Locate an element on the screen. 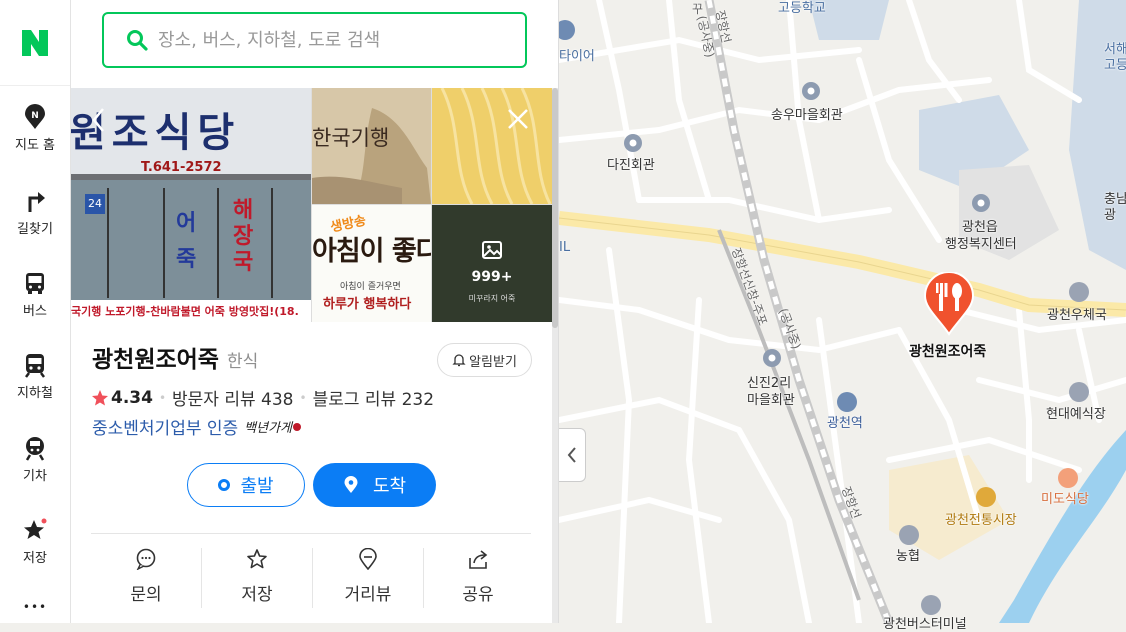 This screenshot has width=1126, height=632. map-label-mido: 미도식당 is located at coordinates (1065, 497).